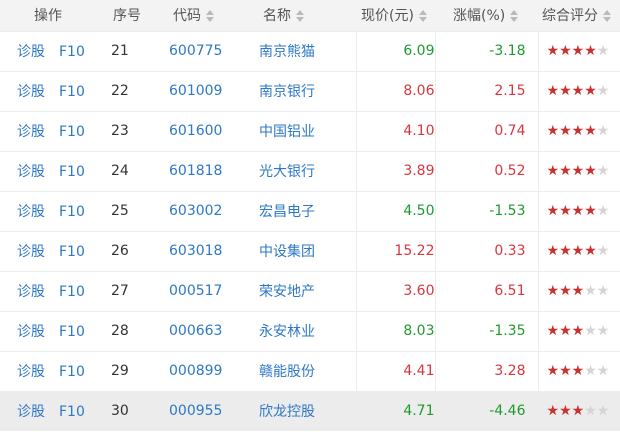 The image size is (620, 434). Describe the element at coordinates (139, 411) in the screenshot. I see `seq-cell: 30` at that location.